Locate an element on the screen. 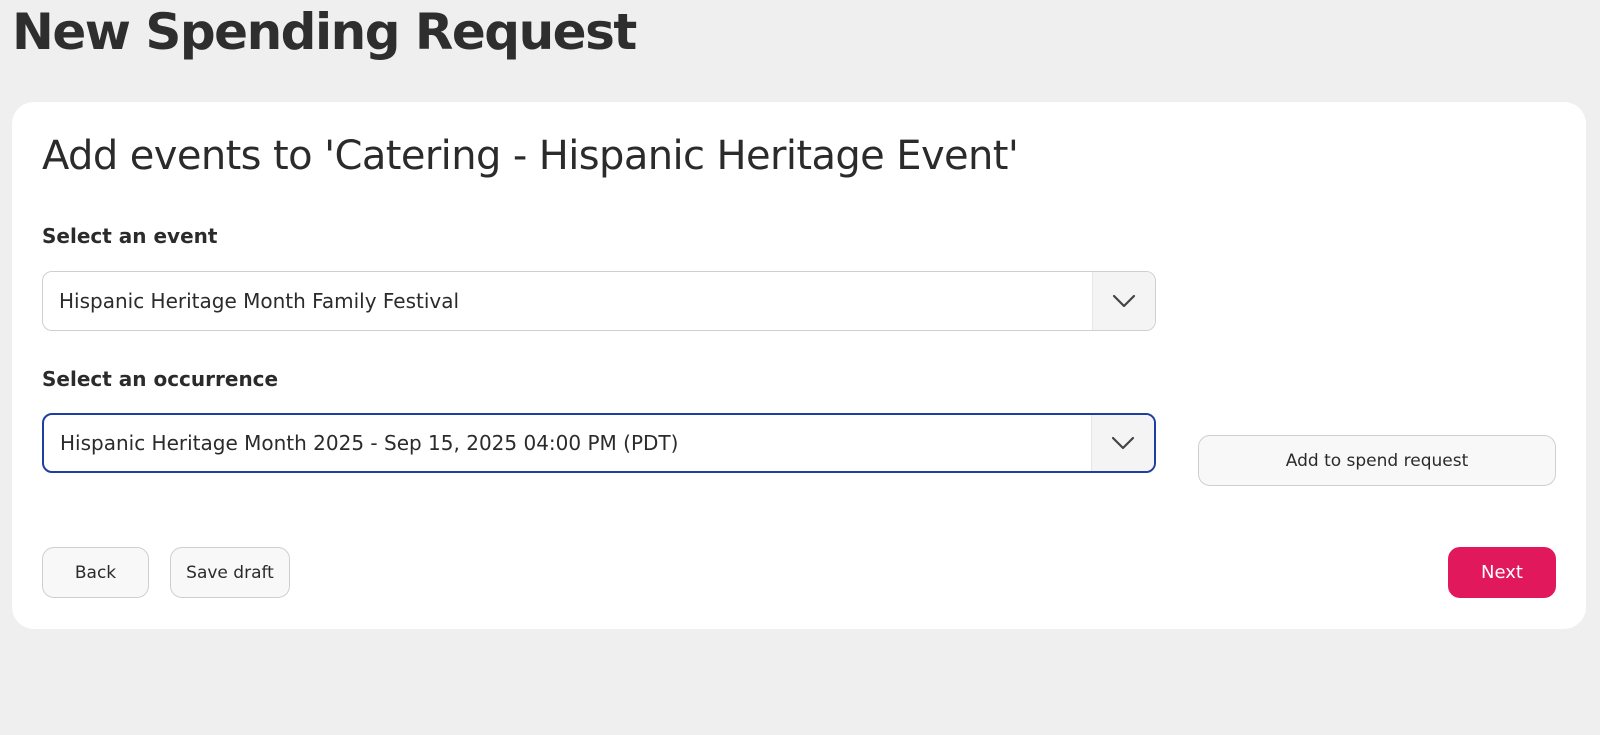  save-draft-button: Save draft is located at coordinates (230, 572).